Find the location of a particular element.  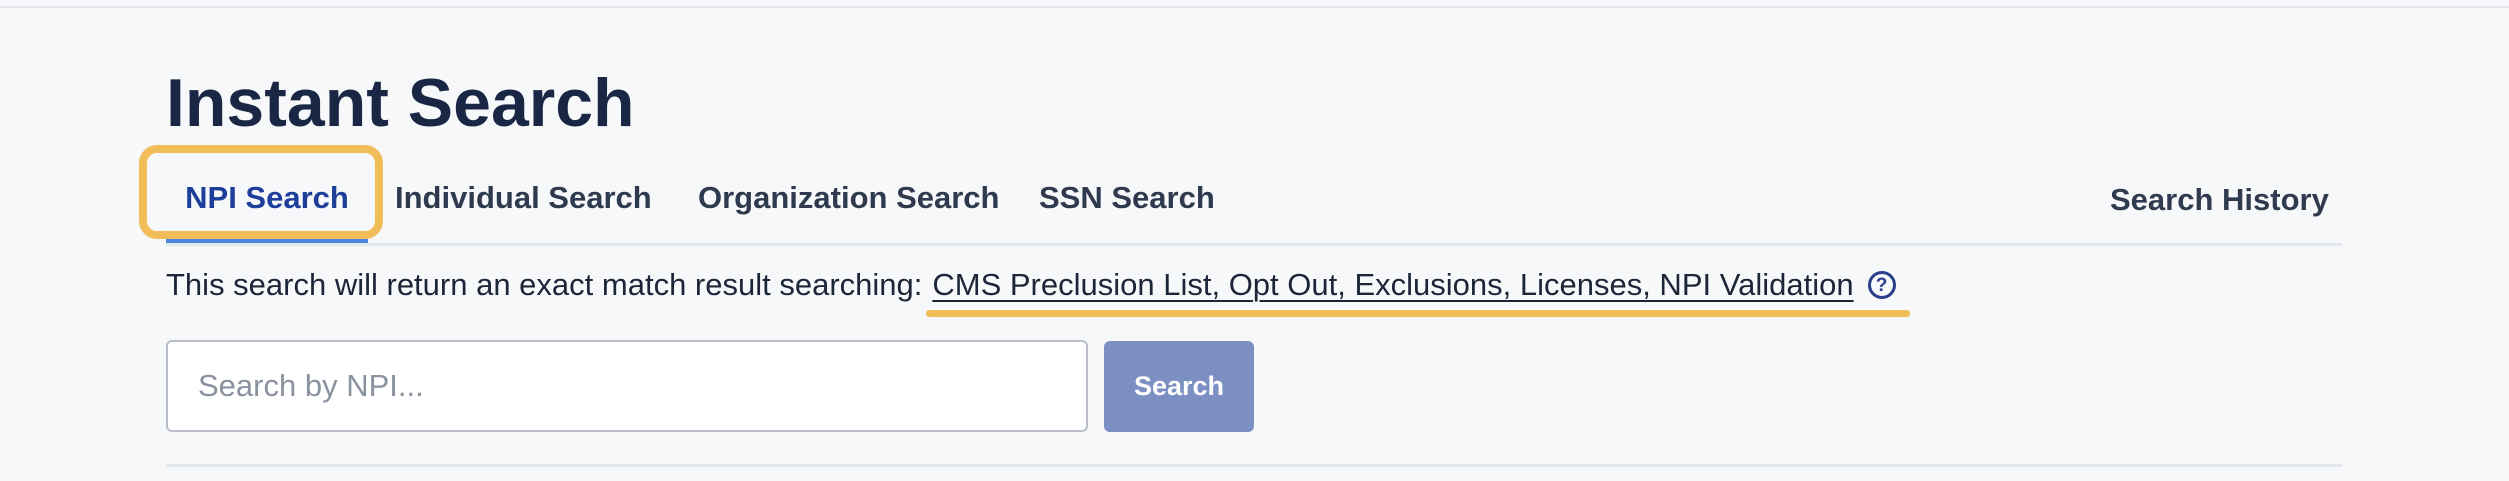

tab-npi-search: NPI Search is located at coordinates (261, 194).